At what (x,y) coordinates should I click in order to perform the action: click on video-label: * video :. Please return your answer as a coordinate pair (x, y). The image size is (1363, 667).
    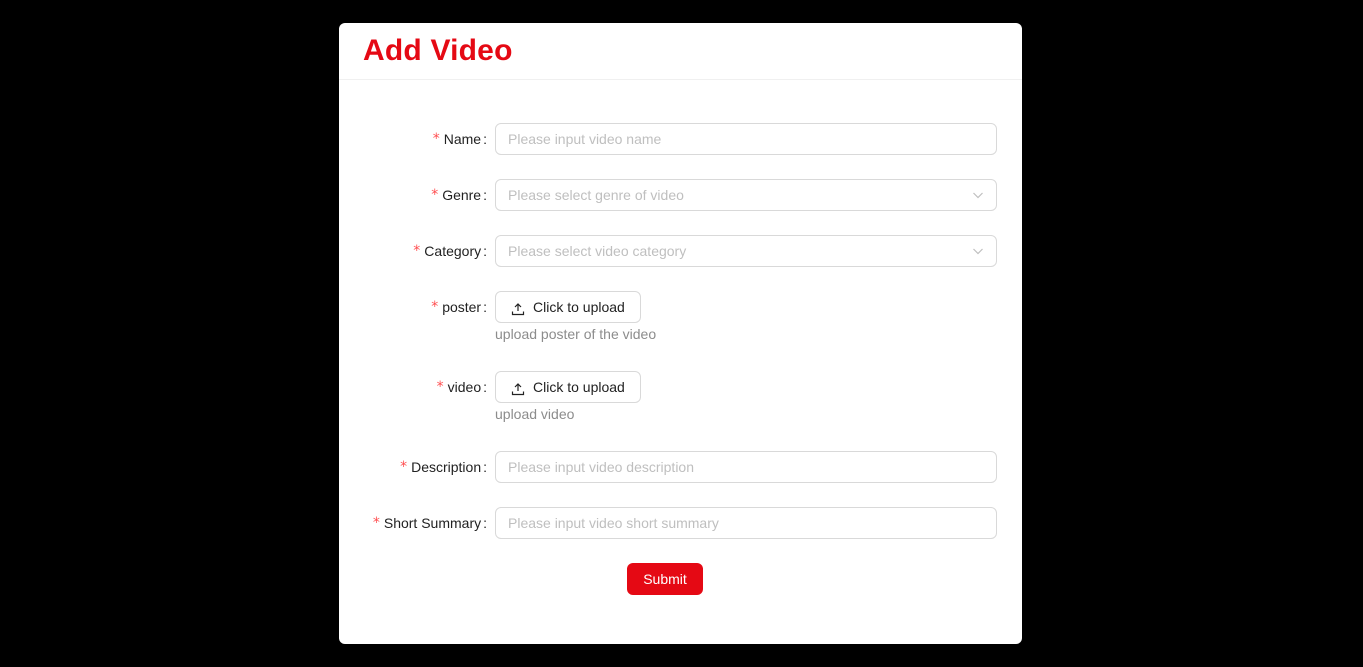
    Looking at the image, I should click on (462, 387).